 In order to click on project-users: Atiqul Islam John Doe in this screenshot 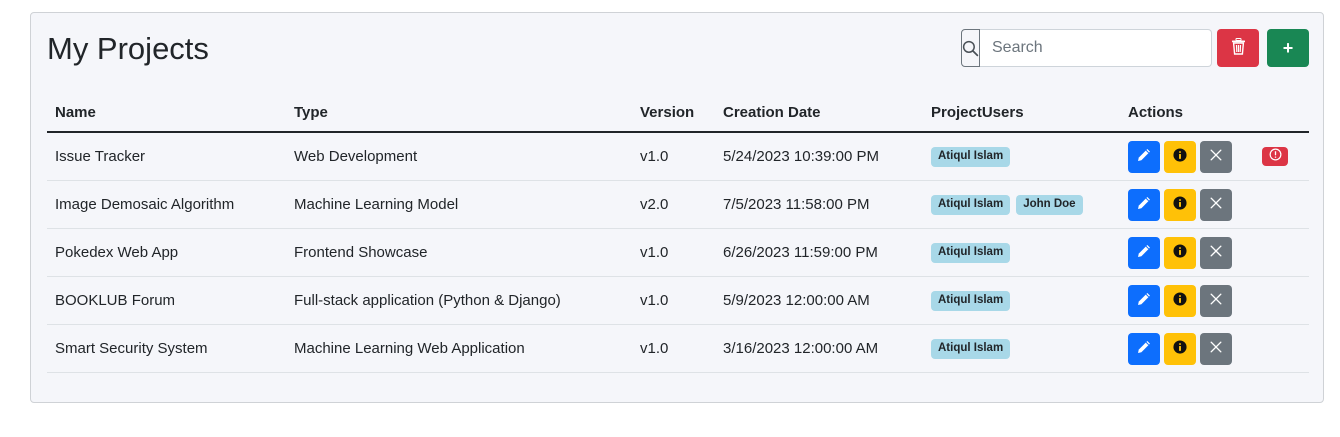, I will do `click(1021, 204)`.